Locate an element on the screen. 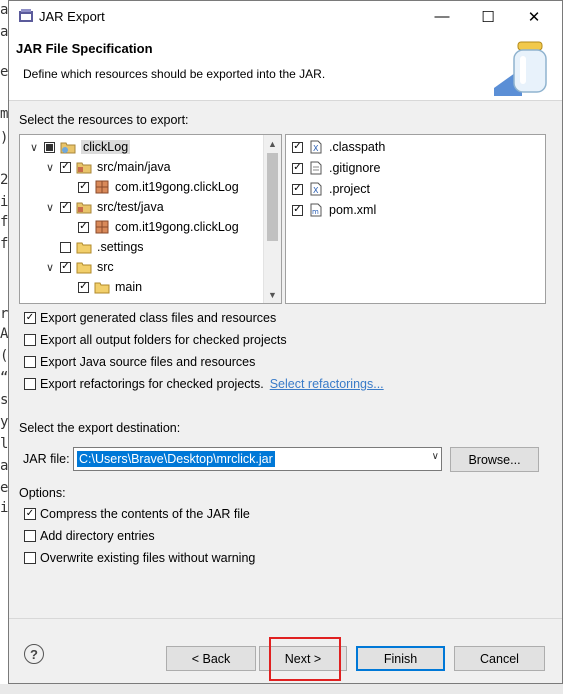  export-option: Export Java source files and resources is located at coordinates (139, 362).